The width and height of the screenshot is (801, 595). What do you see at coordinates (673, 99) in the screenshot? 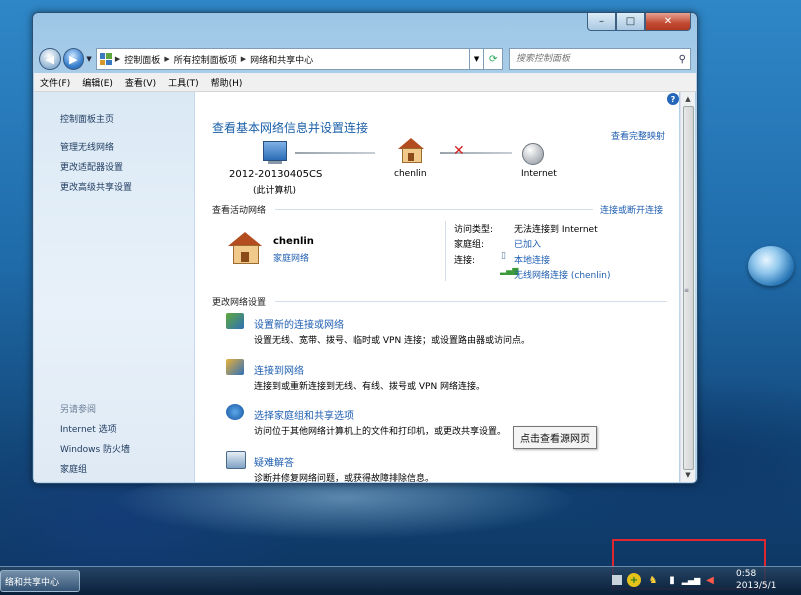
I see `help-icon: ?` at bounding box center [673, 99].